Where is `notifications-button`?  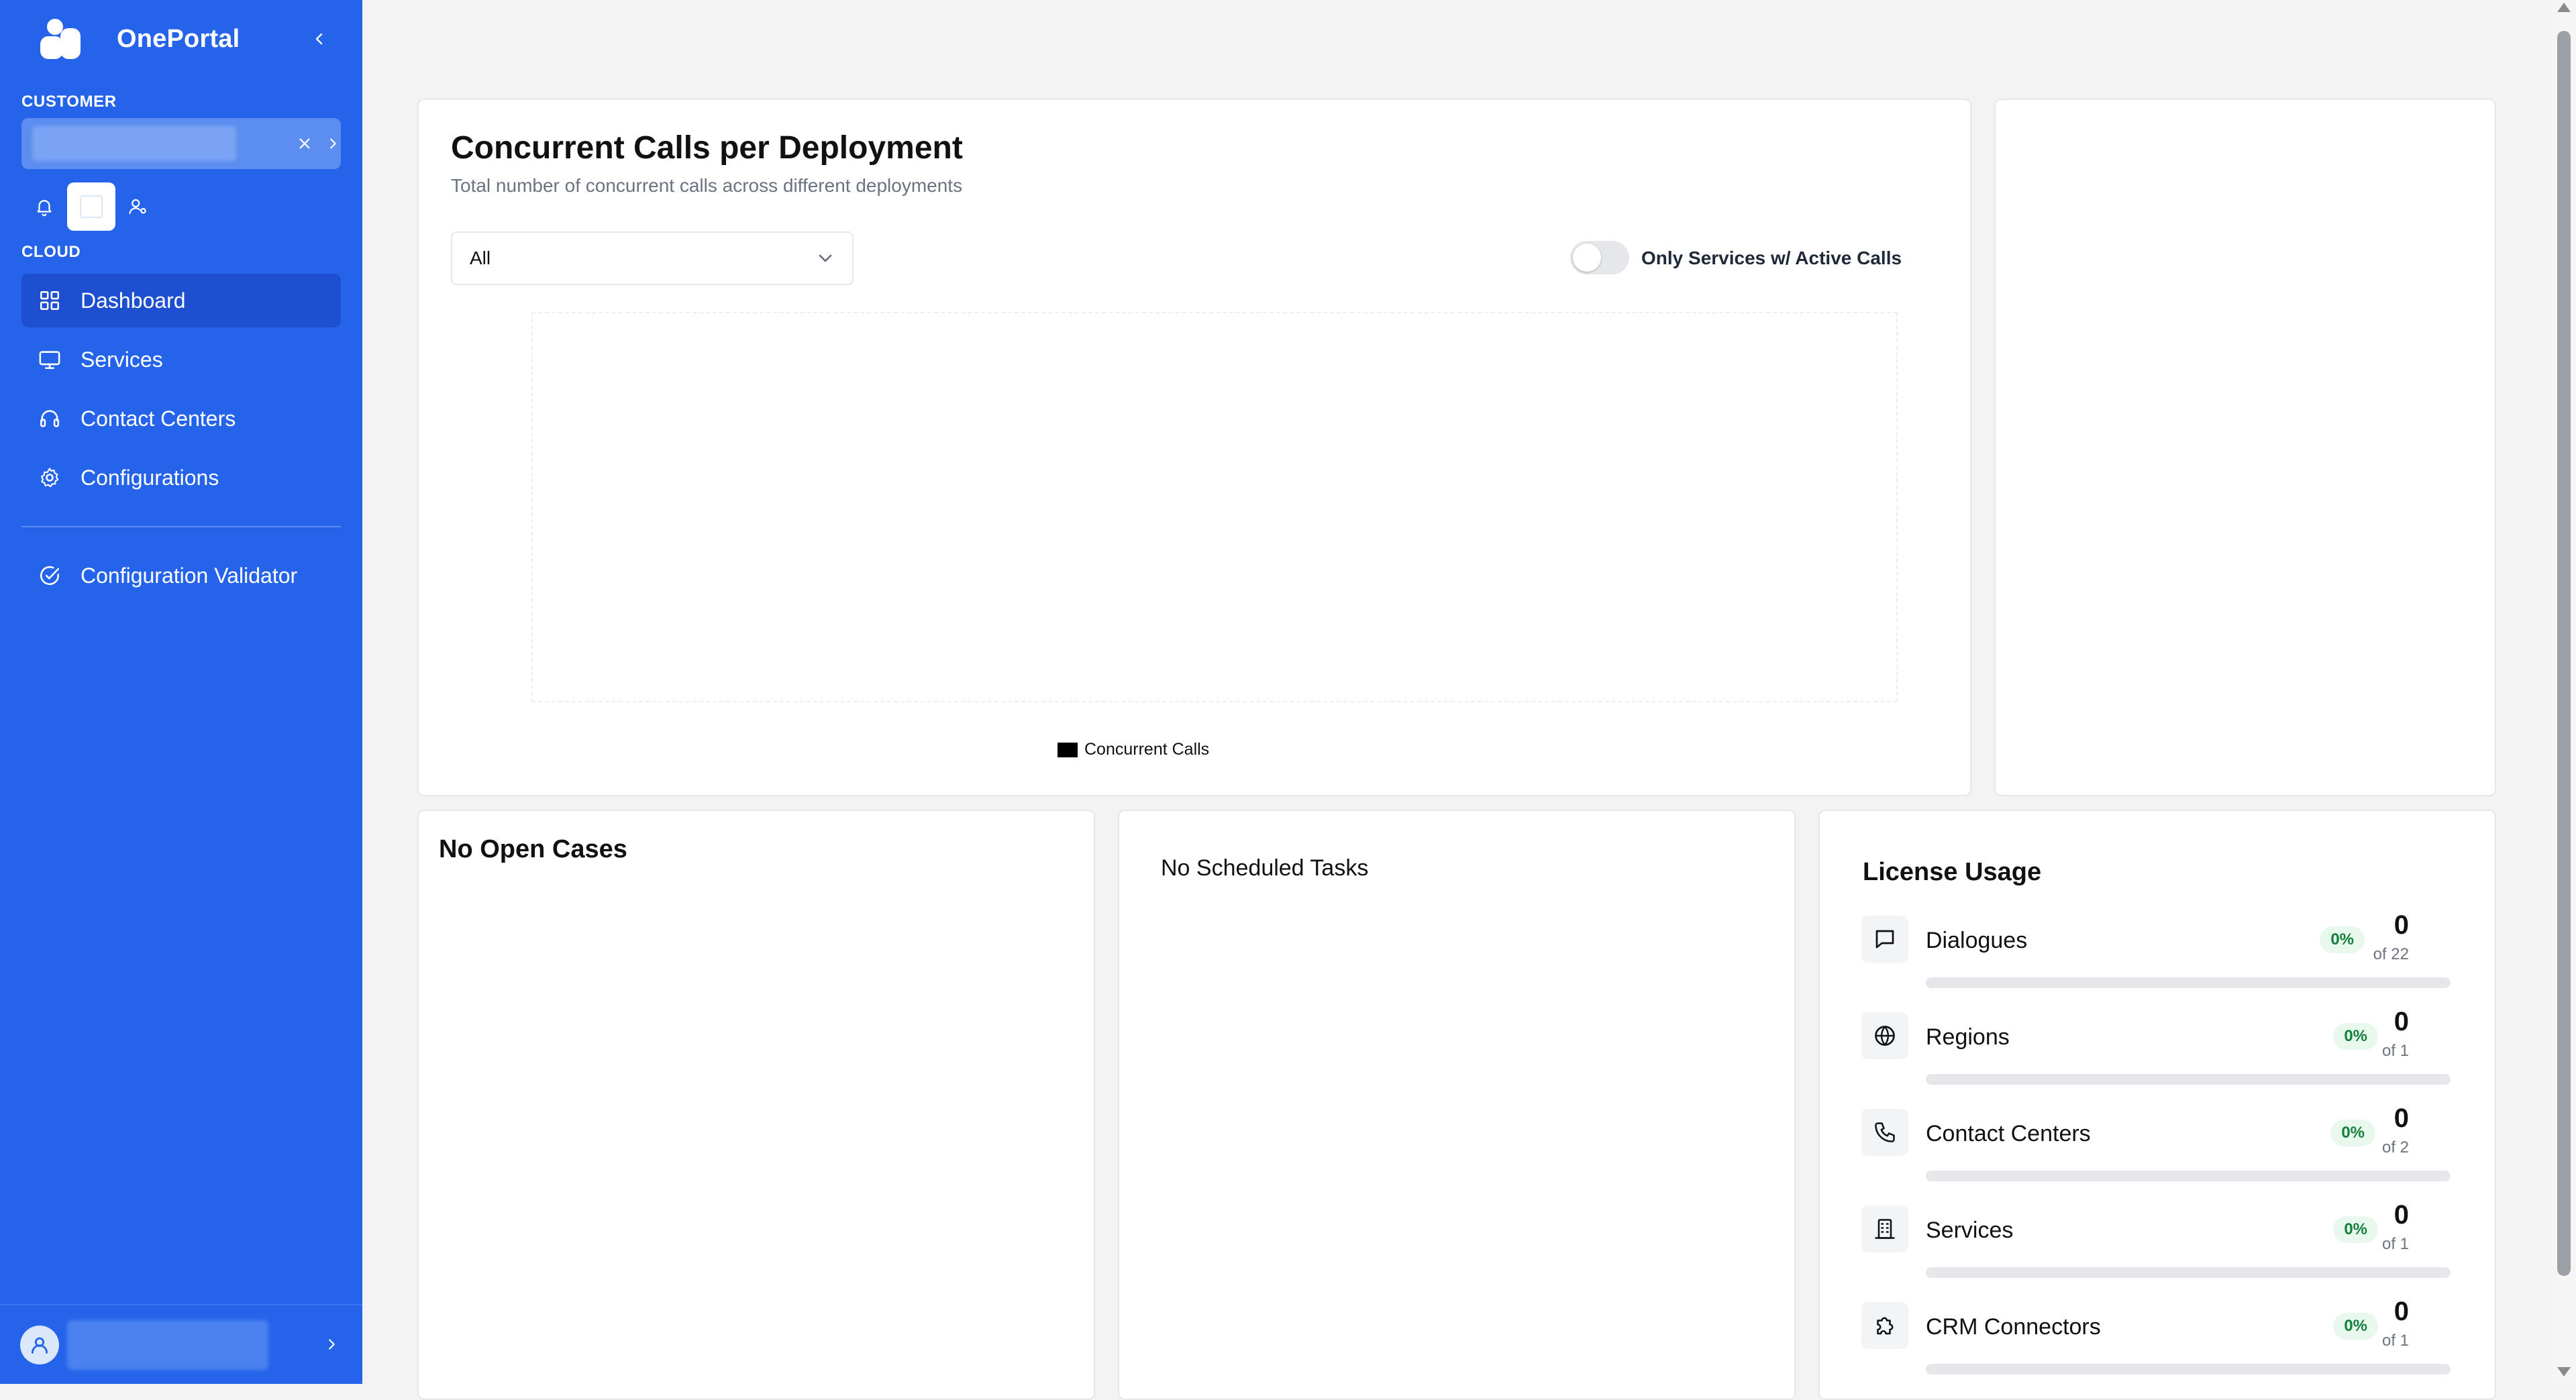 notifications-button is located at coordinates (44, 206).